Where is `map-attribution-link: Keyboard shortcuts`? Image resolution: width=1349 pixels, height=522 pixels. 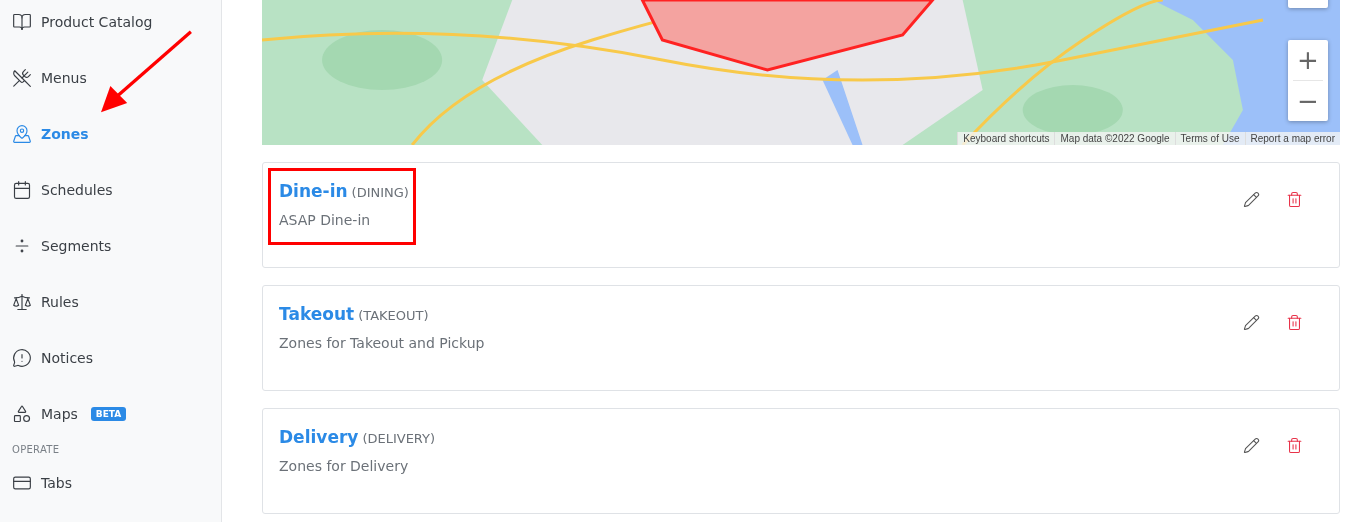
map-attribution-link: Keyboard shortcuts is located at coordinates (1006, 138).